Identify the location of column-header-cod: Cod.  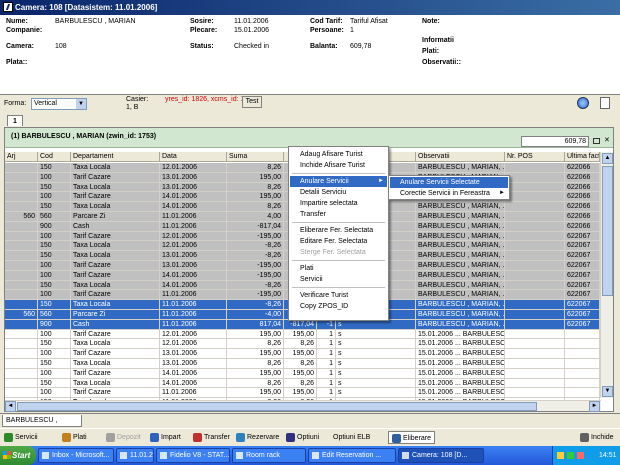
(54, 157).